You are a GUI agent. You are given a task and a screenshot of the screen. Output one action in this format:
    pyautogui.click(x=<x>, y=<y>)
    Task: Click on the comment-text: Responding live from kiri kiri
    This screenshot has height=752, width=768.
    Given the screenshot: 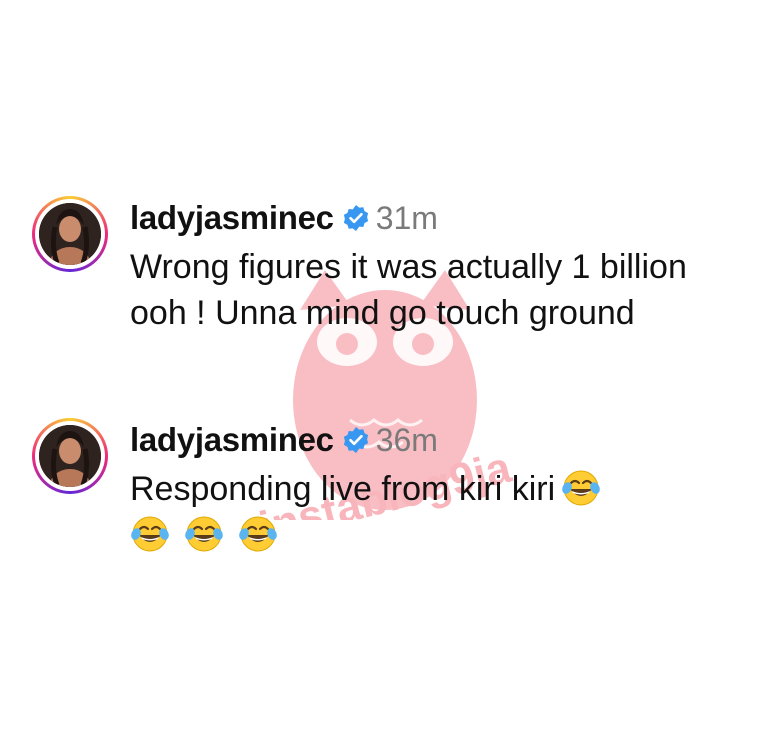 What is the action you would take?
    pyautogui.click(x=430, y=512)
    